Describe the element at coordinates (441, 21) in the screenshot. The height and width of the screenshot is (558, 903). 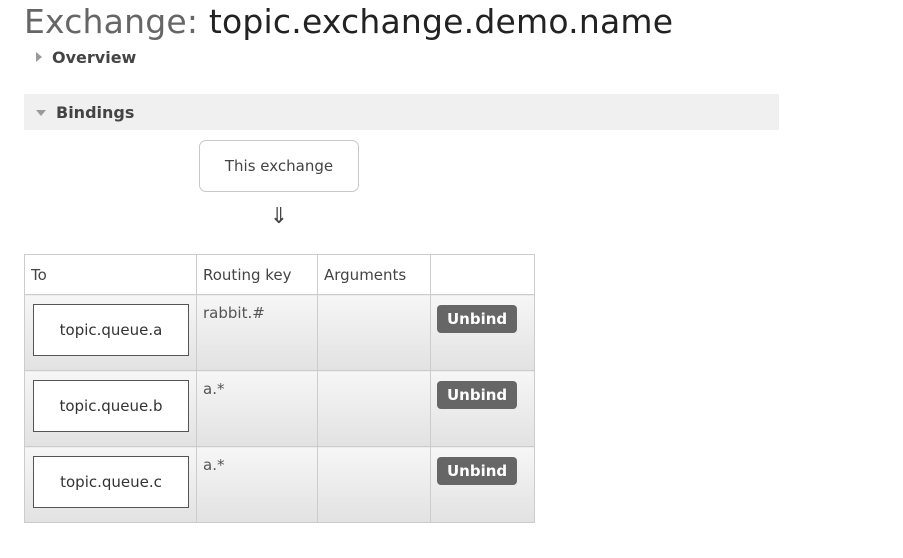
I see `exchange-name: topic.exchange.demo.name` at that location.